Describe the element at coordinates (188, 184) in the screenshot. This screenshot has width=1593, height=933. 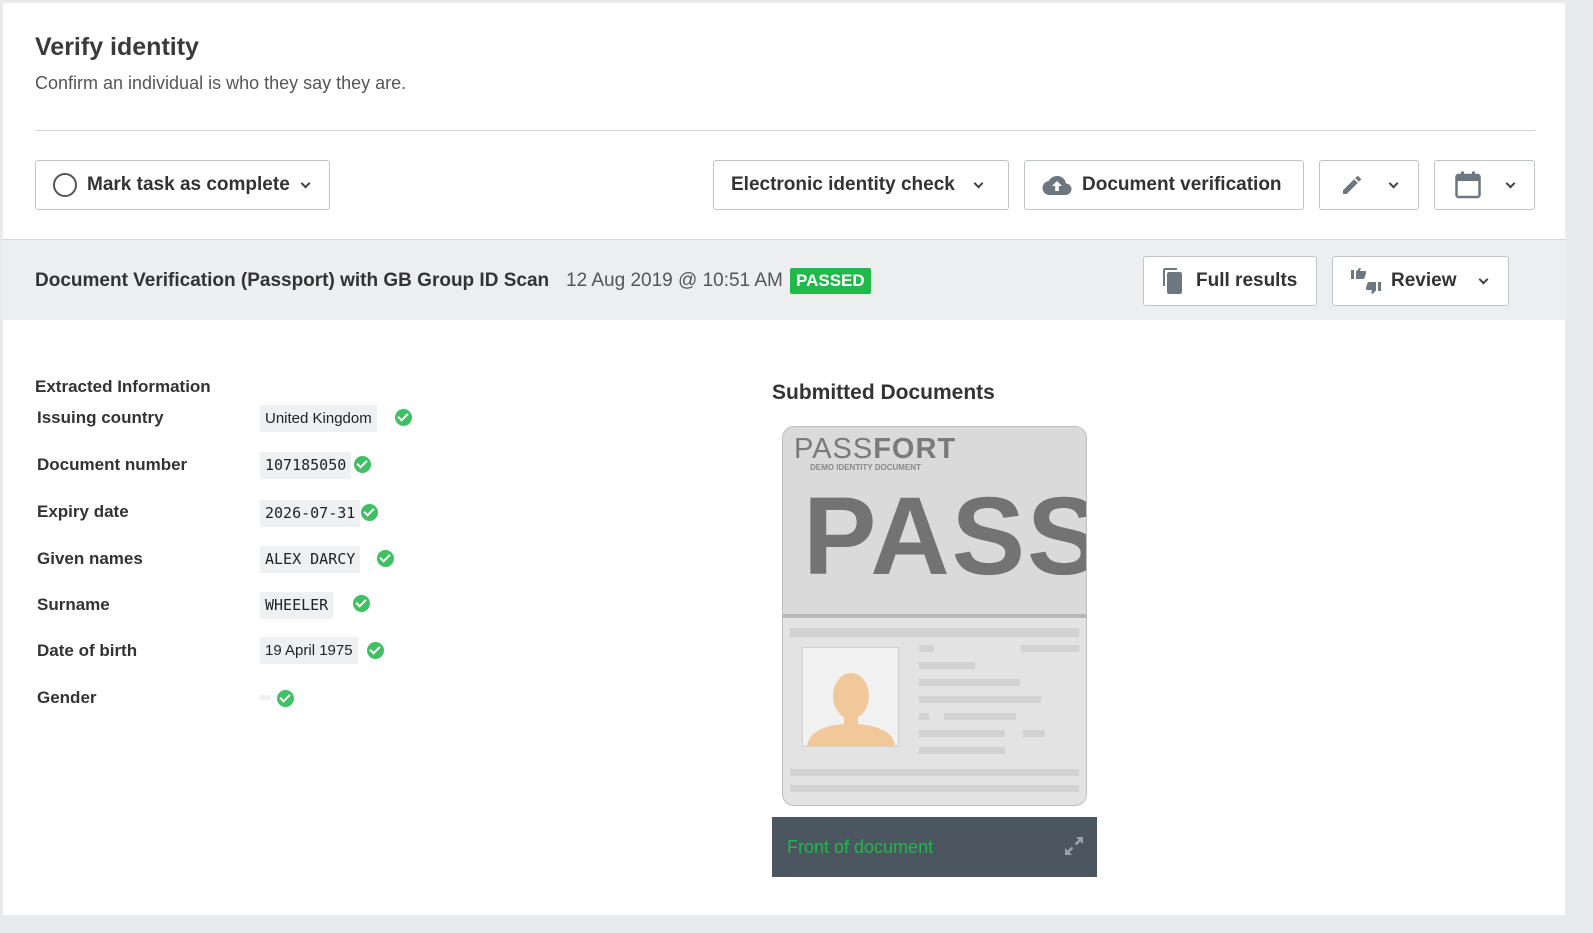
I see `mark-complete-label: Mark task as complete` at that location.